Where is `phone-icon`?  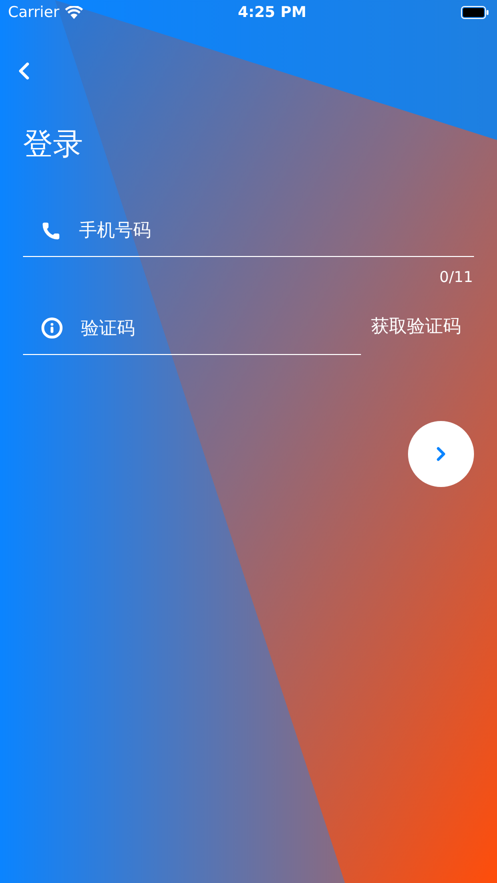
phone-icon is located at coordinates (51, 230).